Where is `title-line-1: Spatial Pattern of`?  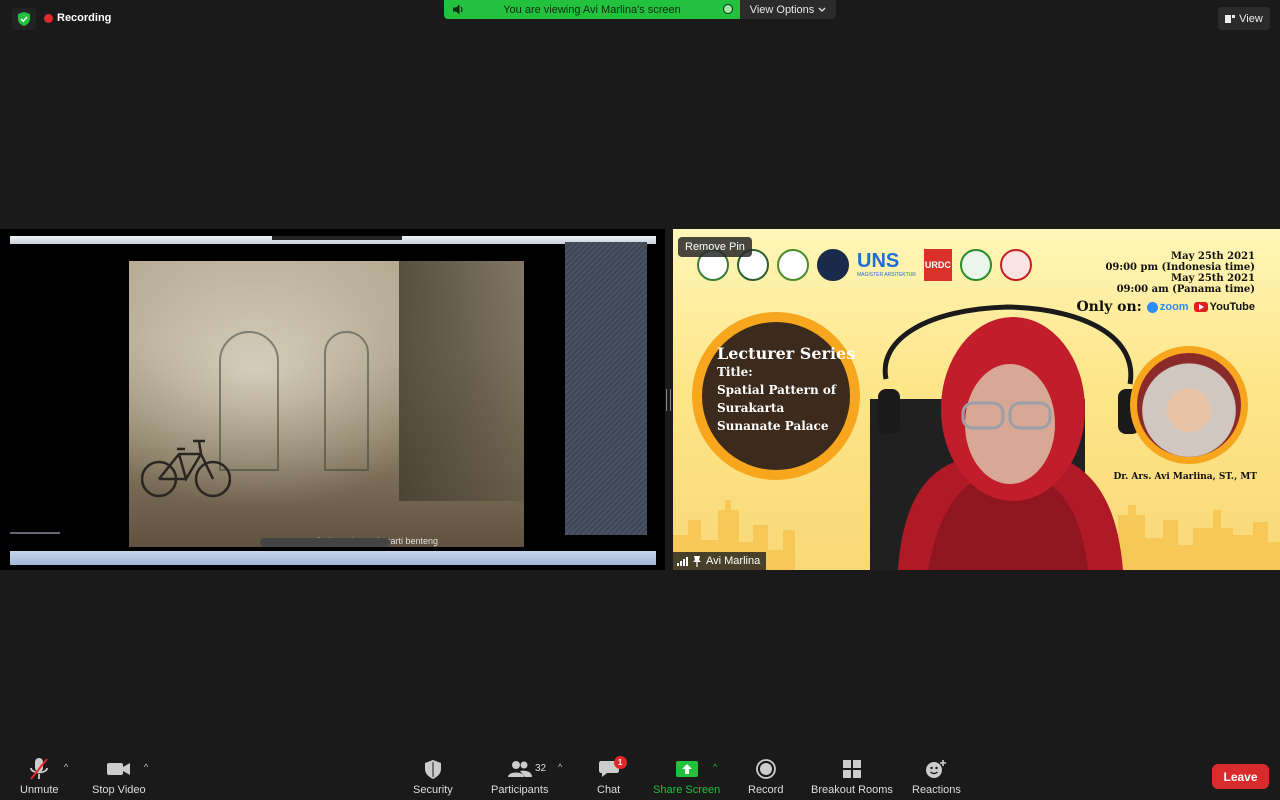 title-line-1: Spatial Pattern of is located at coordinates (777, 390).